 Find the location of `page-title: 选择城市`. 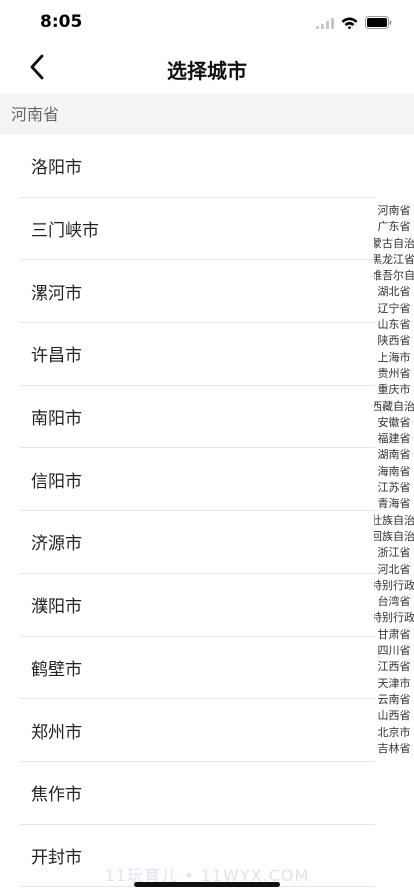

page-title: 选择城市 is located at coordinates (207, 71).